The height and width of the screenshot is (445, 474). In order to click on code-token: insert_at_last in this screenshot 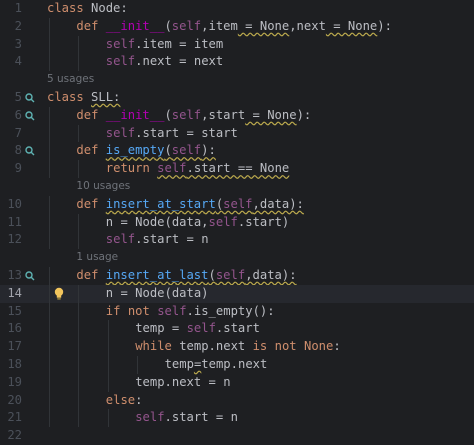, I will do `click(157, 274)`.